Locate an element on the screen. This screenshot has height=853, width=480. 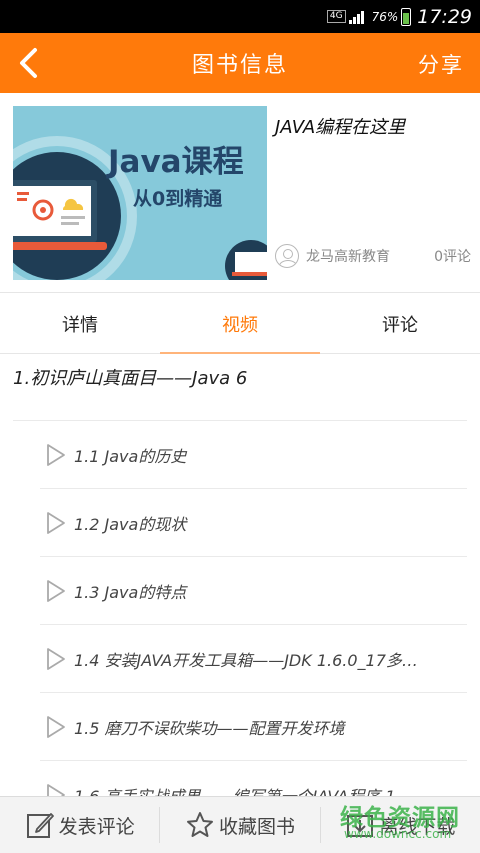
offline-download-label: 离线下载 is located at coordinates (417, 826).